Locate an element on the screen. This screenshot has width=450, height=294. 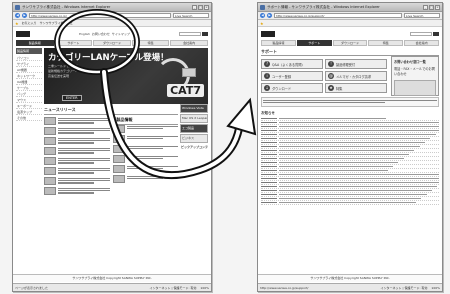
site-header is located at coordinates (350, 34).